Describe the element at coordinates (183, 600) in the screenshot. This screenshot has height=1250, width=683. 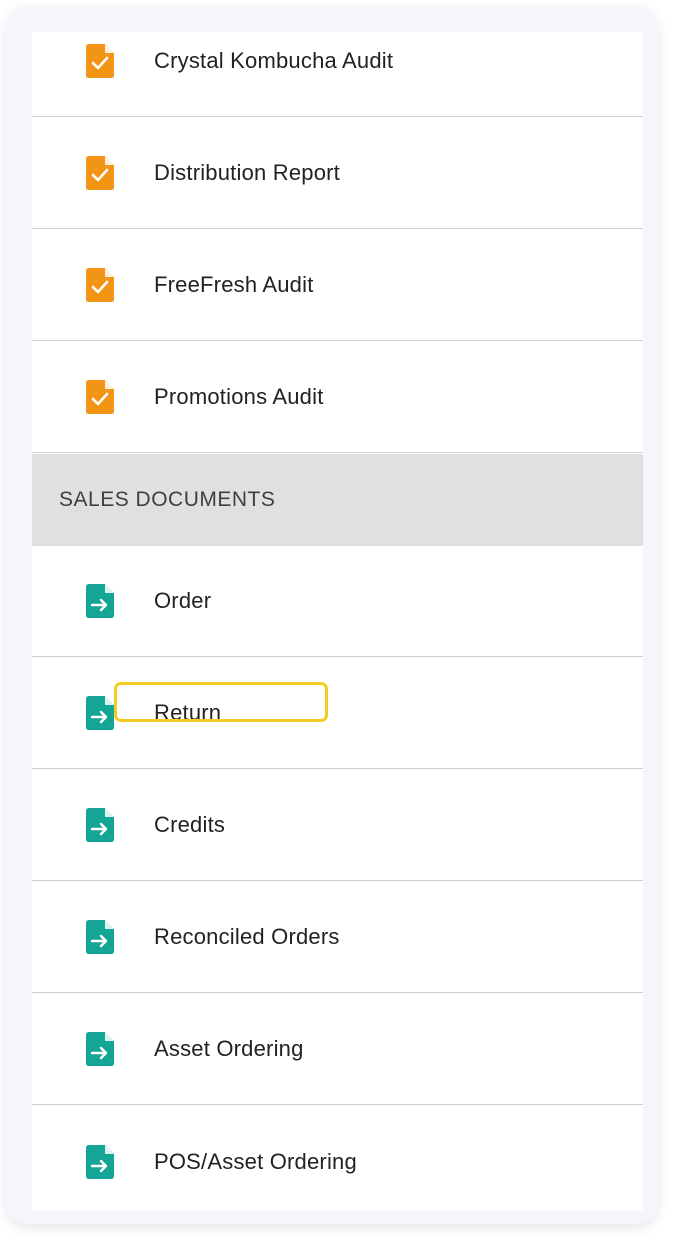
I see `list-item-label: Order` at that location.